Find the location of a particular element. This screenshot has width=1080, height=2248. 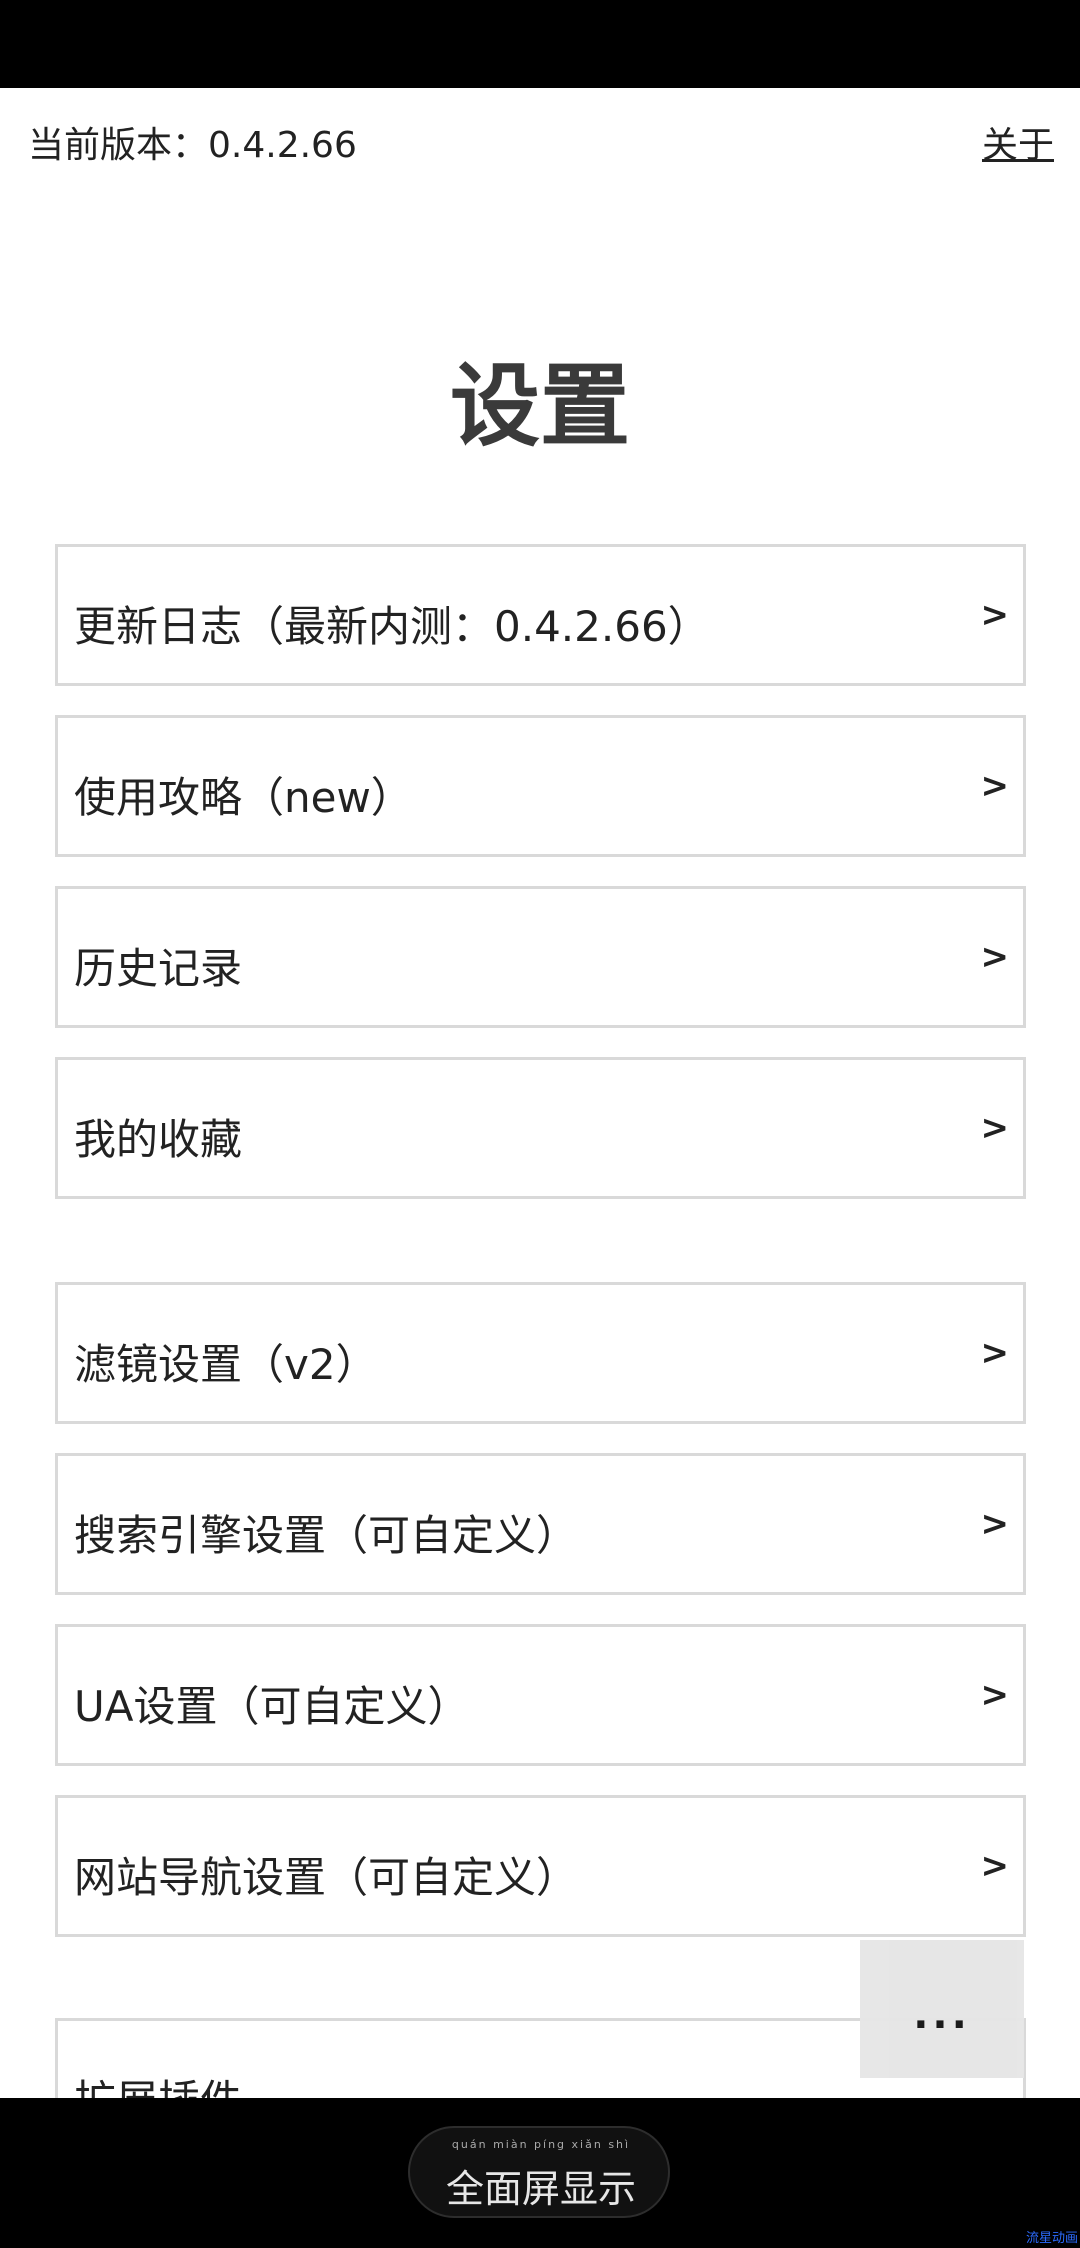

bottom-bar: quán miàn píng xiǎn shì 全面屏显示 流星动画 is located at coordinates (540, 2173).